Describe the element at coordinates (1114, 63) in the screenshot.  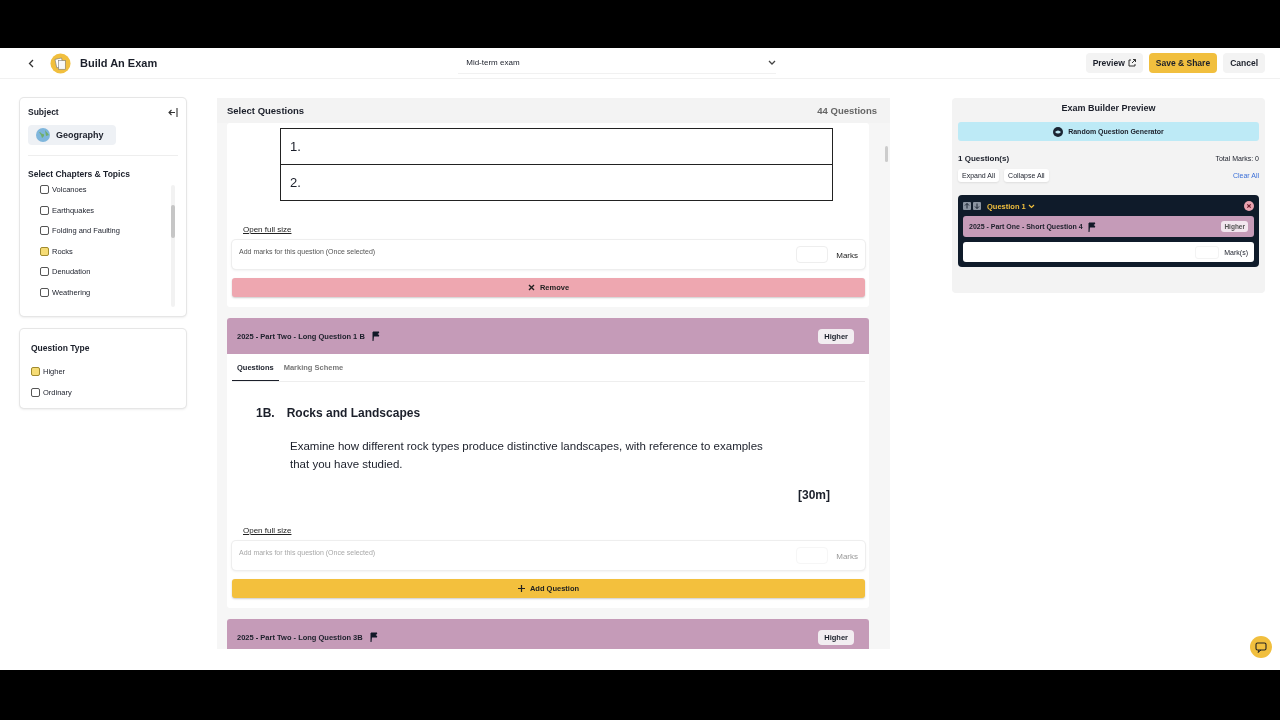
I see `preview-button: Preview` at that location.